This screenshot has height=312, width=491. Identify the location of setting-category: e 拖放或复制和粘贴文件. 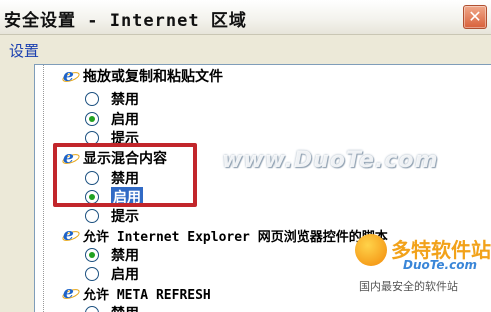
(142, 75).